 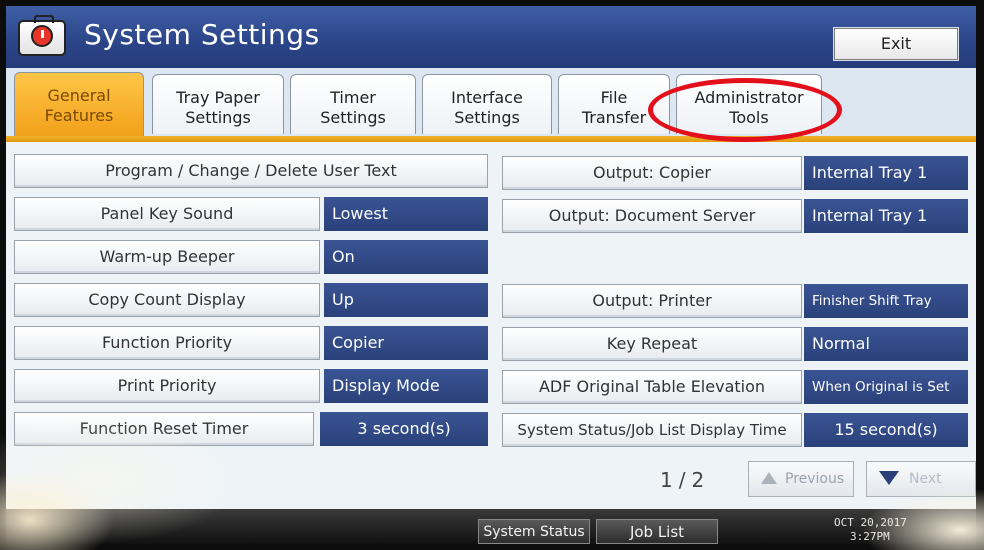 What do you see at coordinates (487, 97) in the screenshot?
I see `tab-label-line1: Interface` at bounding box center [487, 97].